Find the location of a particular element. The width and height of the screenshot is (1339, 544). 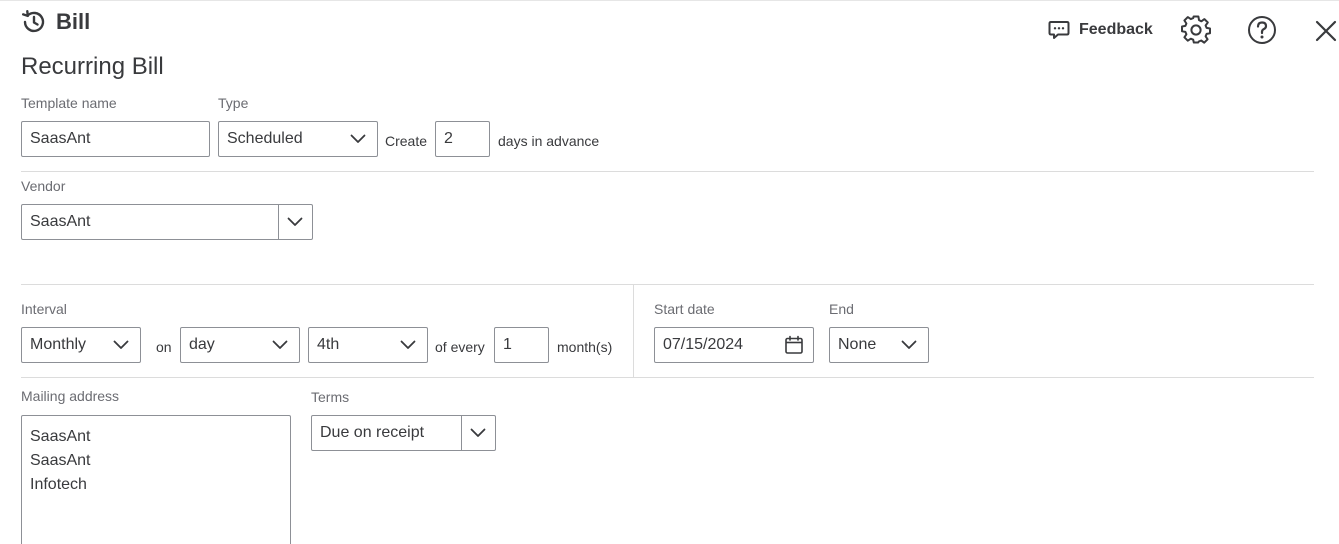

feedback-label: Feedback is located at coordinates (1116, 29).